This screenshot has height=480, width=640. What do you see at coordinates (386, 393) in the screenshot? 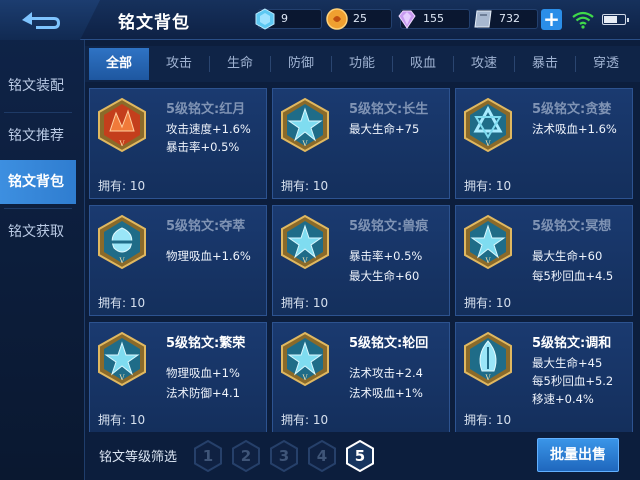
I see `inscription-stat: 法术吸血+1%` at bounding box center [386, 393].